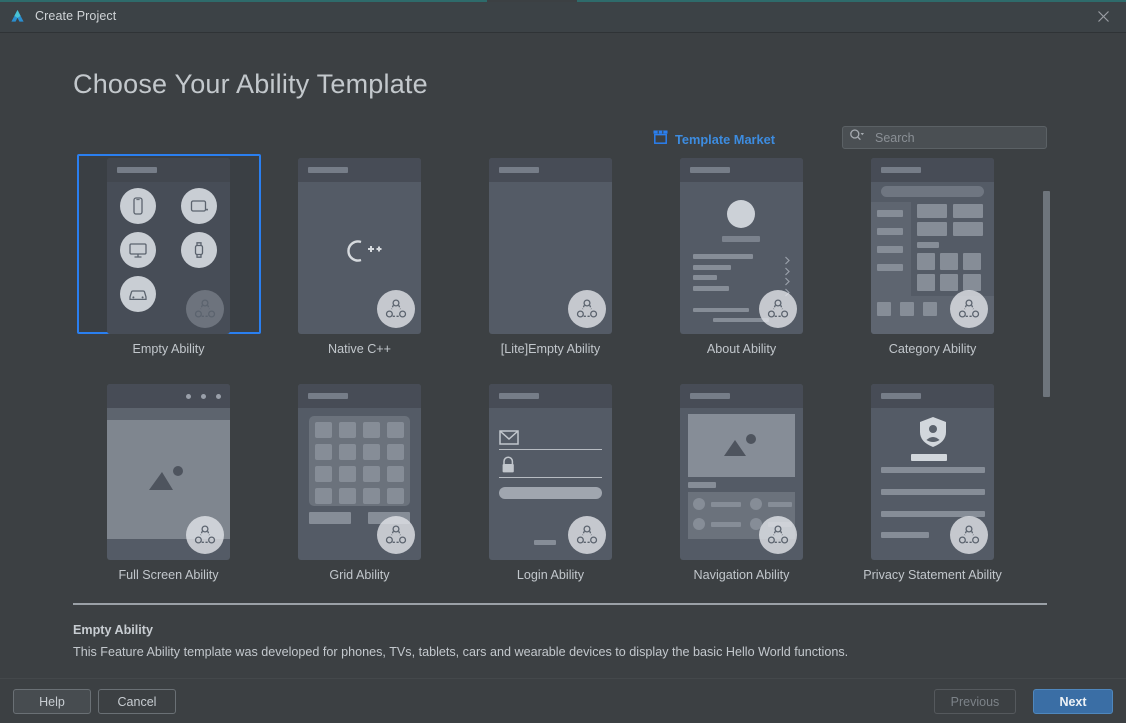 This screenshot has width=1126, height=723. I want to click on next-button: Next, so click(1073, 701).